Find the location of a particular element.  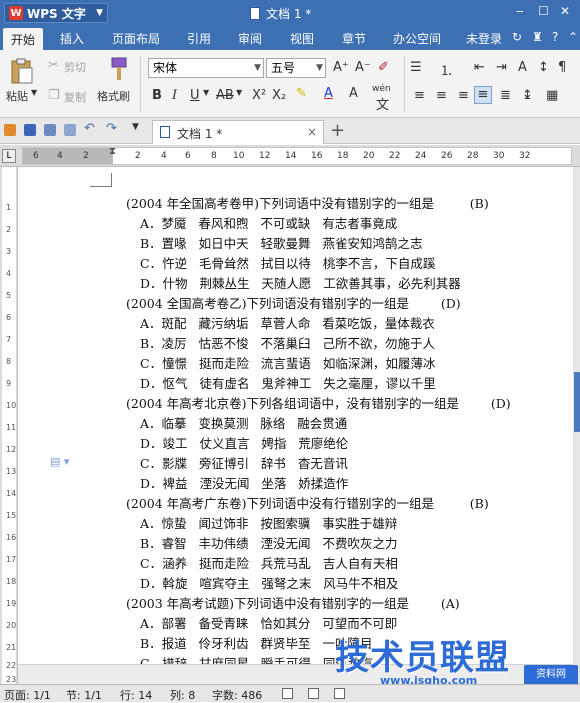

option-line: C．憧憬 挺而走险 流言蜚语 如临深渊，如履薄冰 is located at coordinates (287, 362).